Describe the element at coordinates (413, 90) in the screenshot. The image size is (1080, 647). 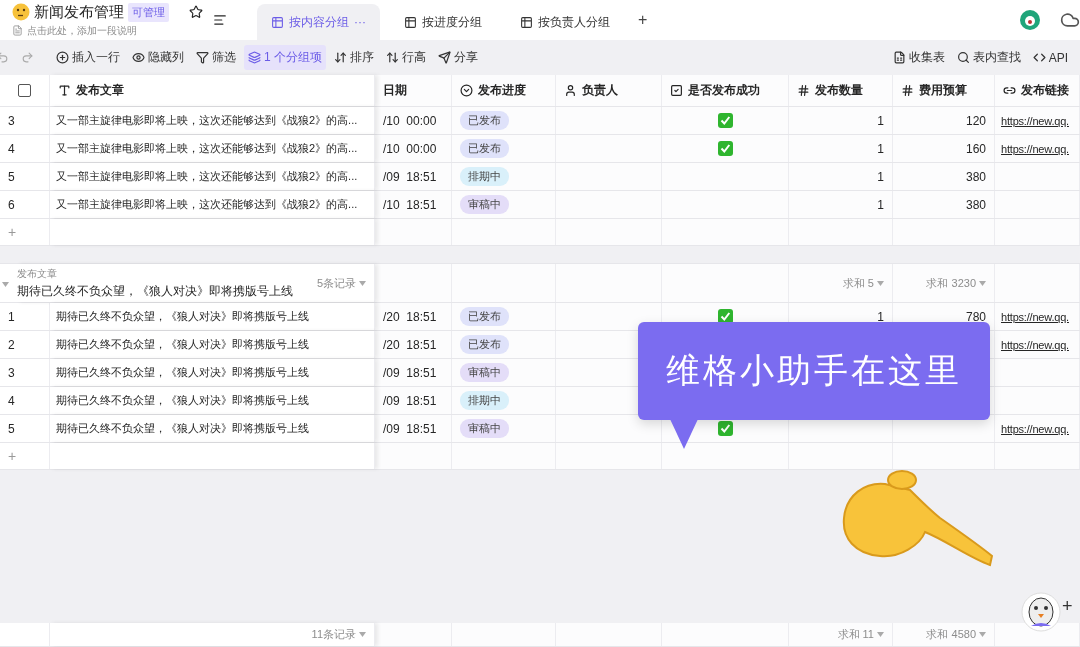
I see `column-header: 日期` at that location.